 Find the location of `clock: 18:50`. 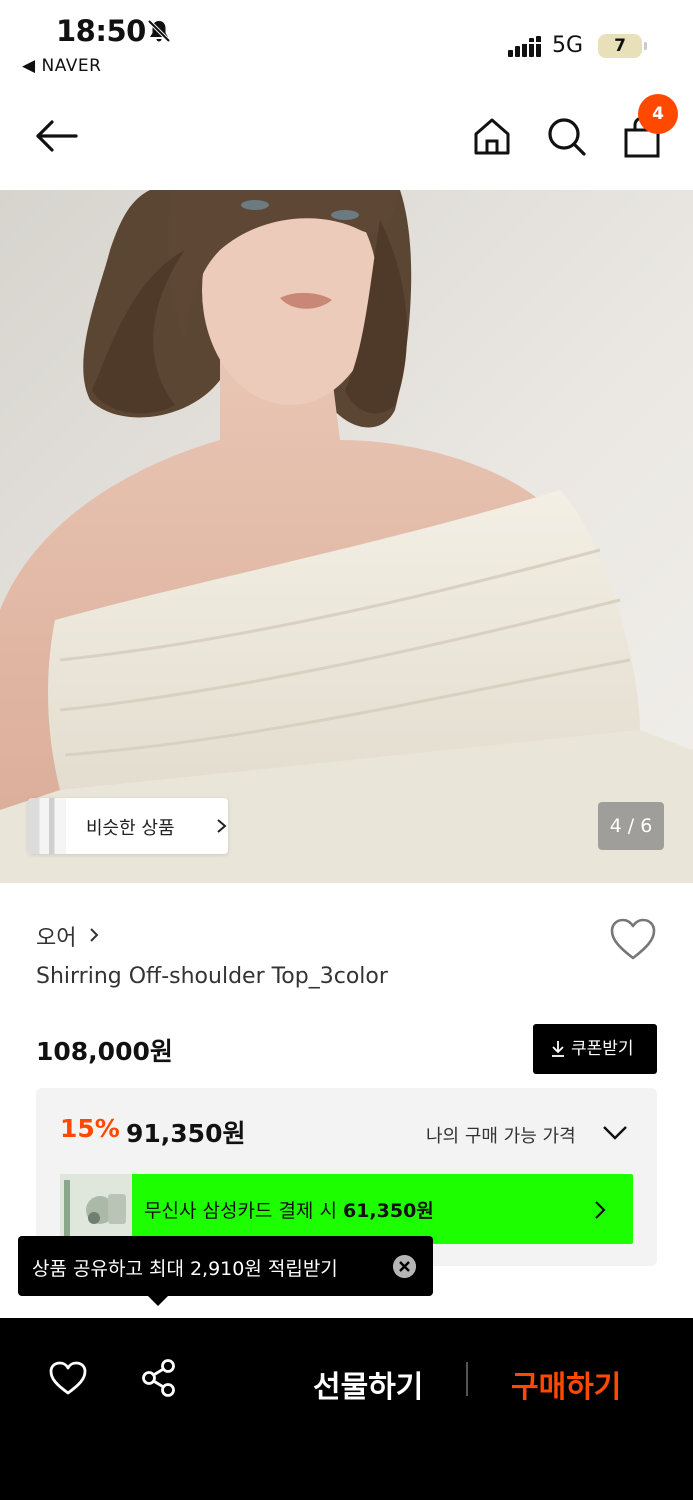

clock: 18:50 is located at coordinates (101, 31).